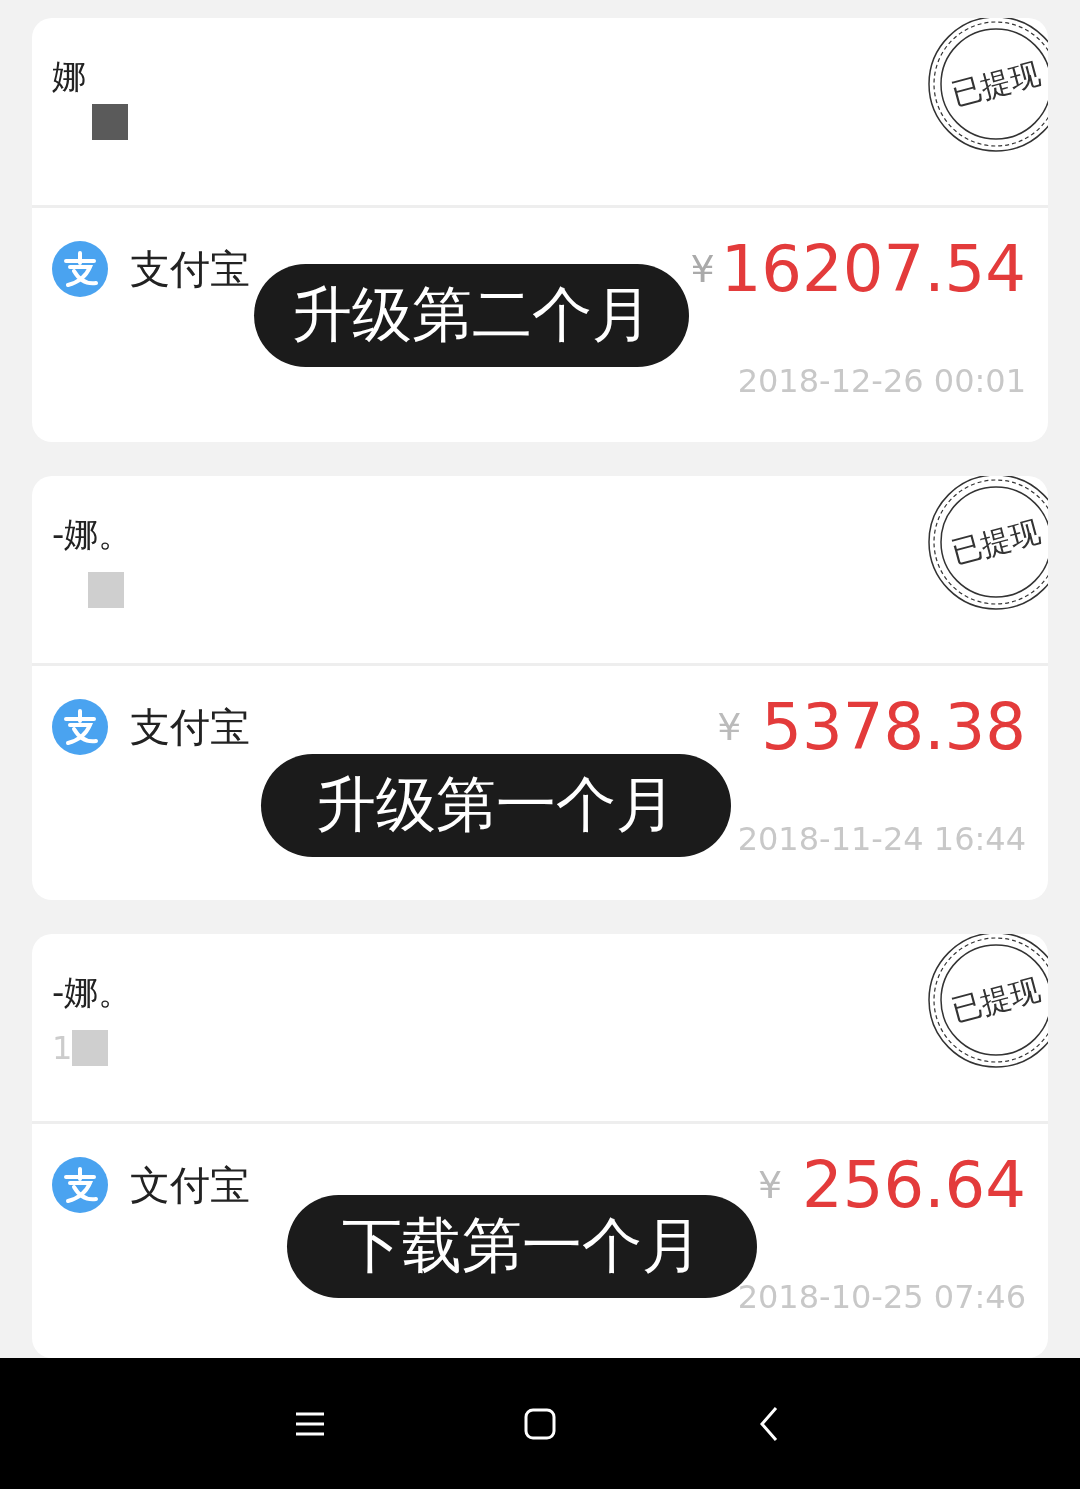  Describe the element at coordinates (190, 1185) in the screenshot. I see `payment-method: 文付宝` at that location.